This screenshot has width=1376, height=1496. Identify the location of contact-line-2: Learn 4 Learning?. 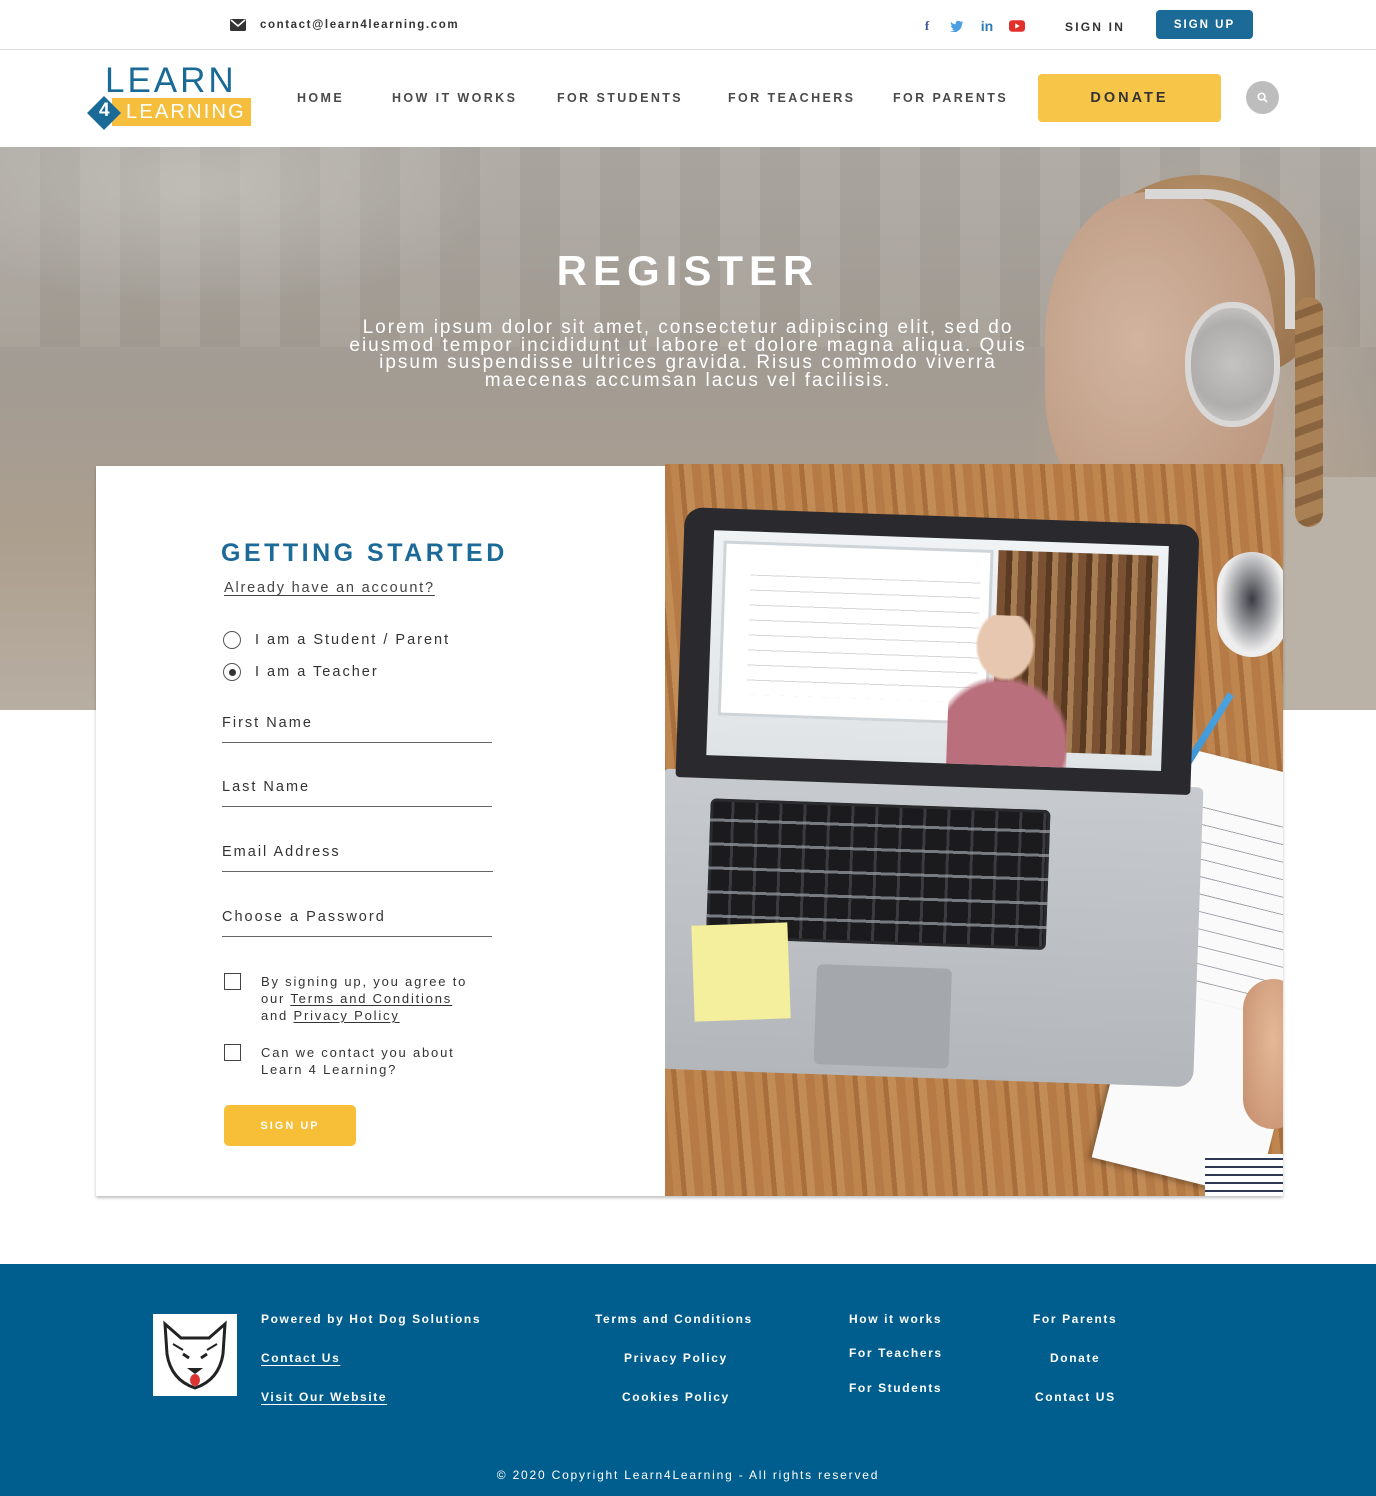
(329, 1069).